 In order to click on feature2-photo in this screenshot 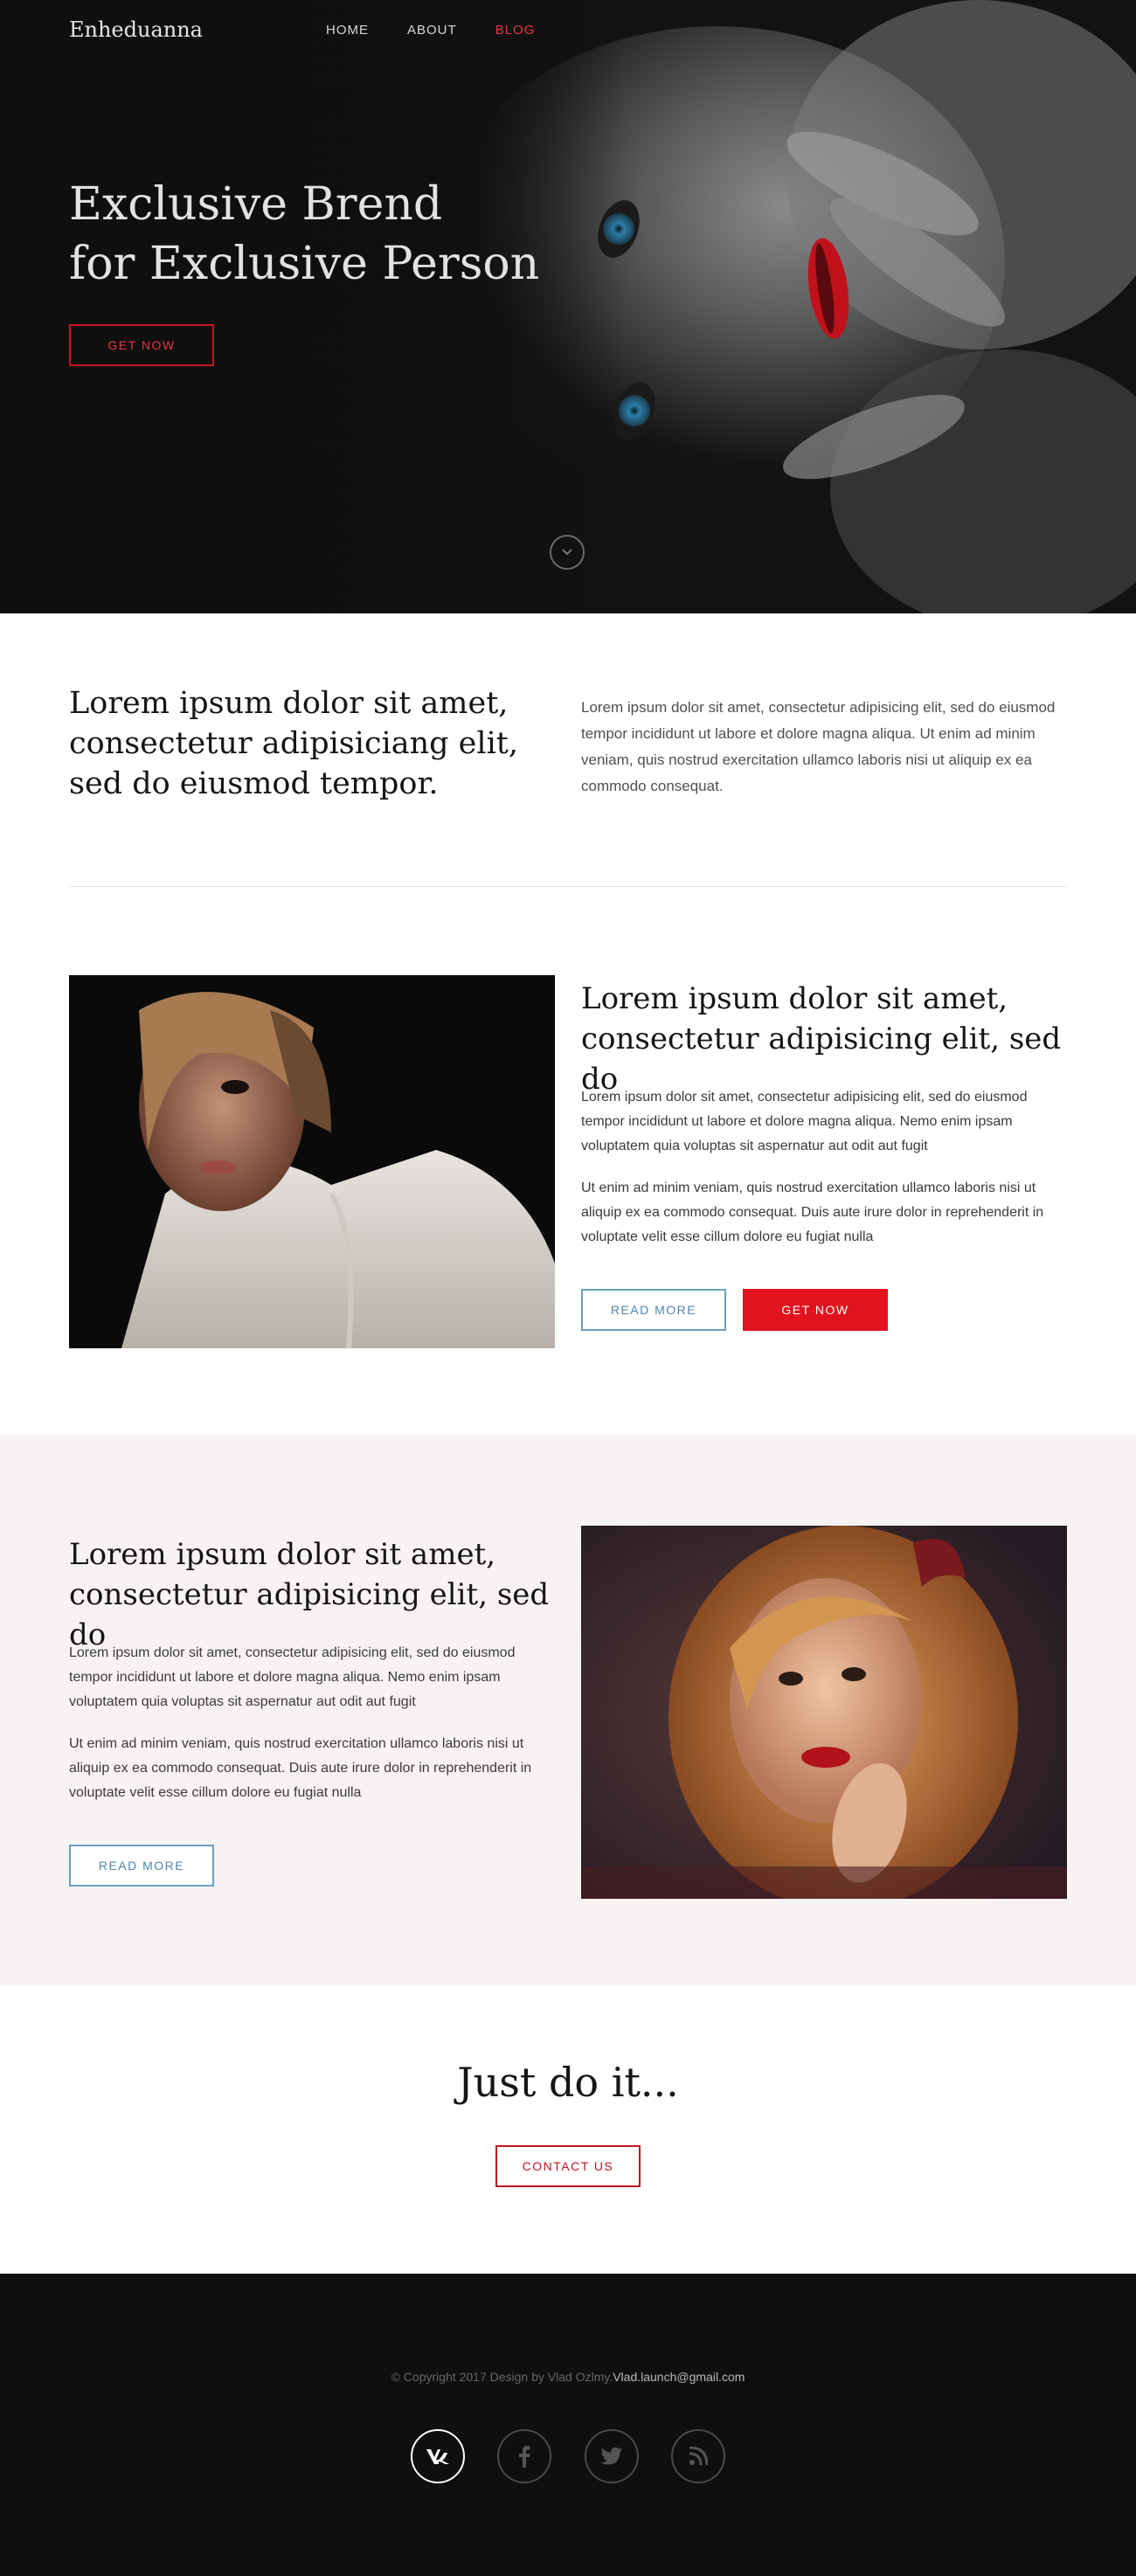, I will do `click(824, 1712)`.